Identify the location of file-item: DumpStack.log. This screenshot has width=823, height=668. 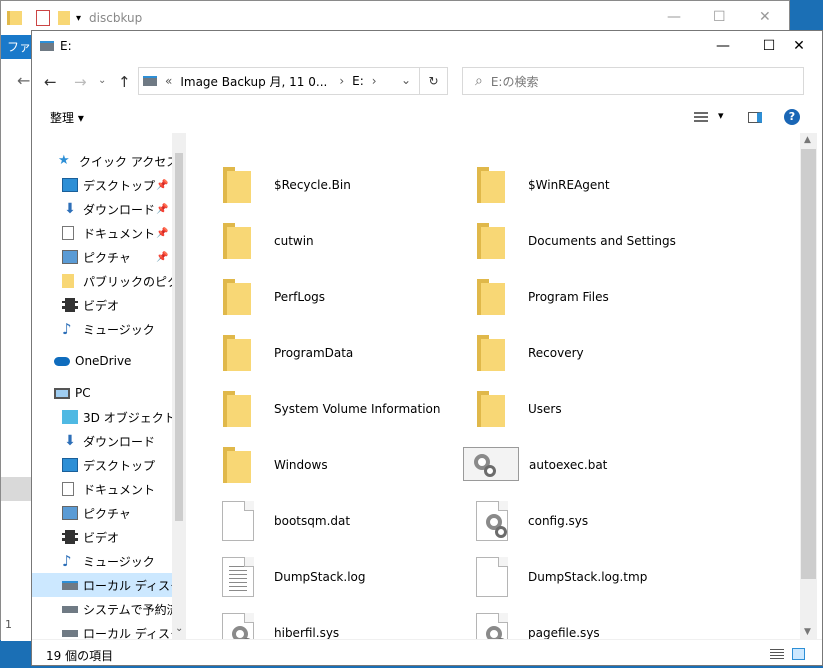
(340, 577).